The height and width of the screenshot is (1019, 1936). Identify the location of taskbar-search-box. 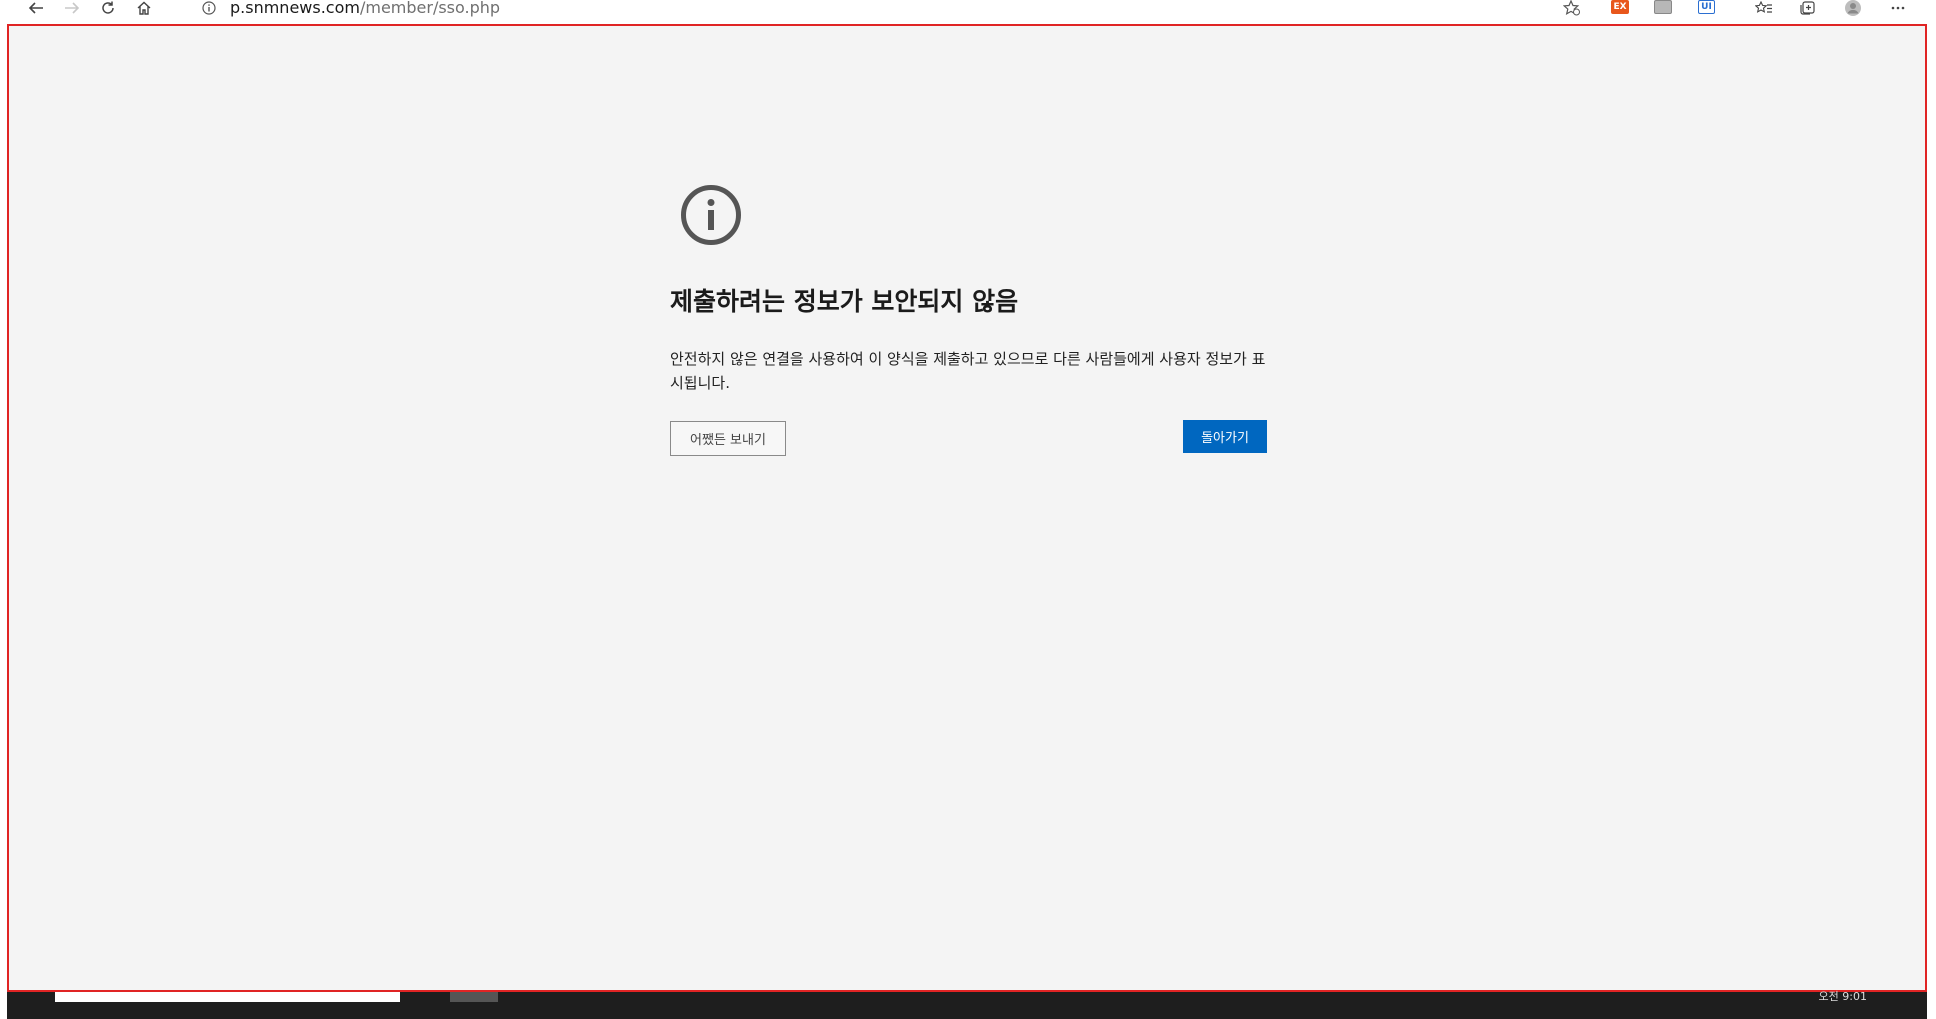
(227, 997).